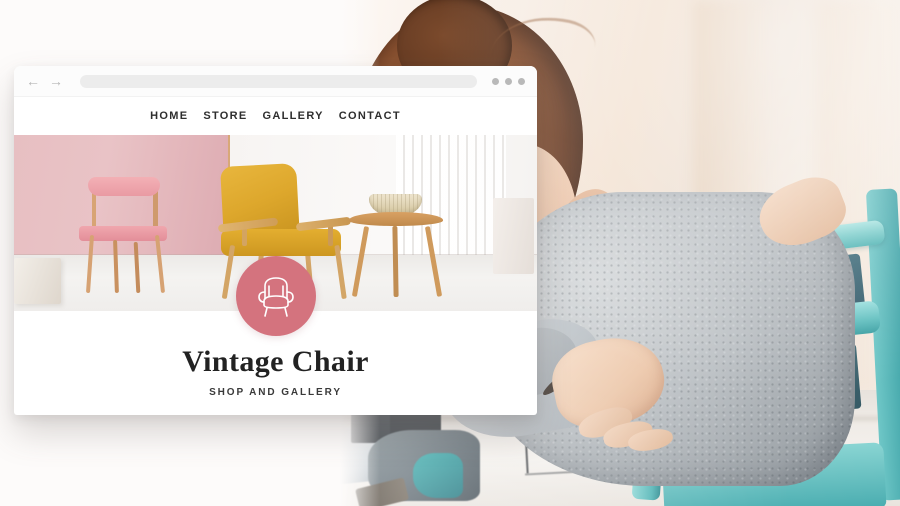  Describe the element at coordinates (275, 392) in the screenshot. I see `page-subtitle: SHOP AND GALLERY` at that location.